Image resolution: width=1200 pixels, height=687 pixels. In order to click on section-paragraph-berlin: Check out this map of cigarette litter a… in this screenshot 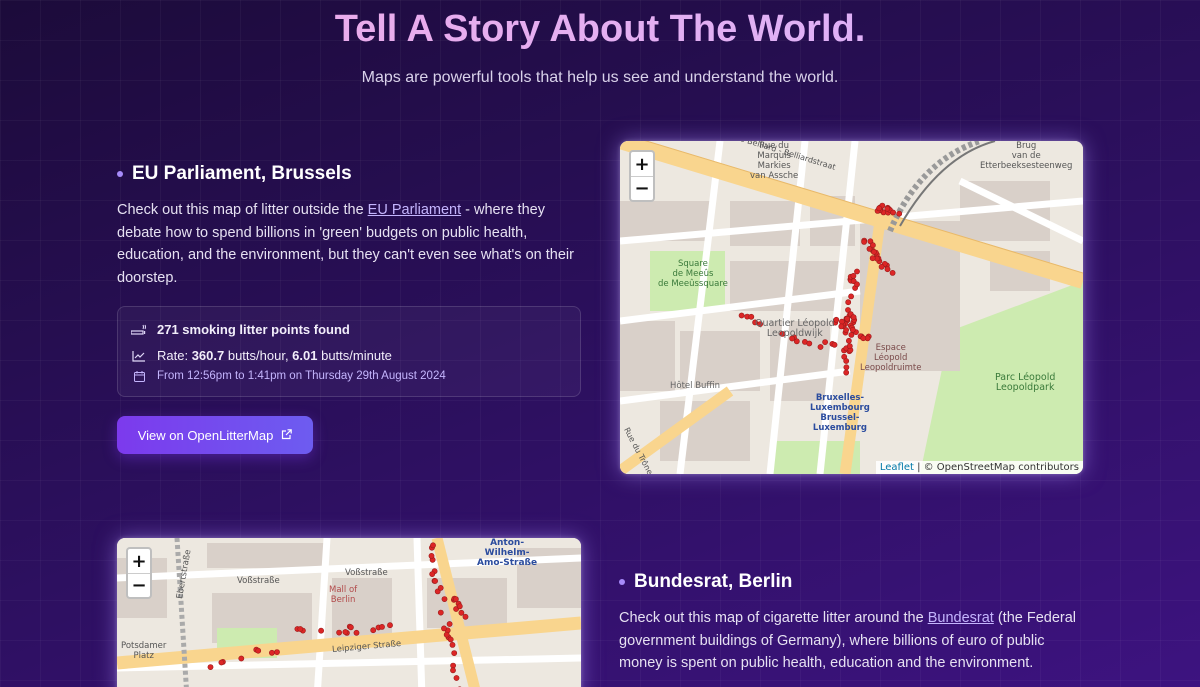, I will do `click(848, 640)`.